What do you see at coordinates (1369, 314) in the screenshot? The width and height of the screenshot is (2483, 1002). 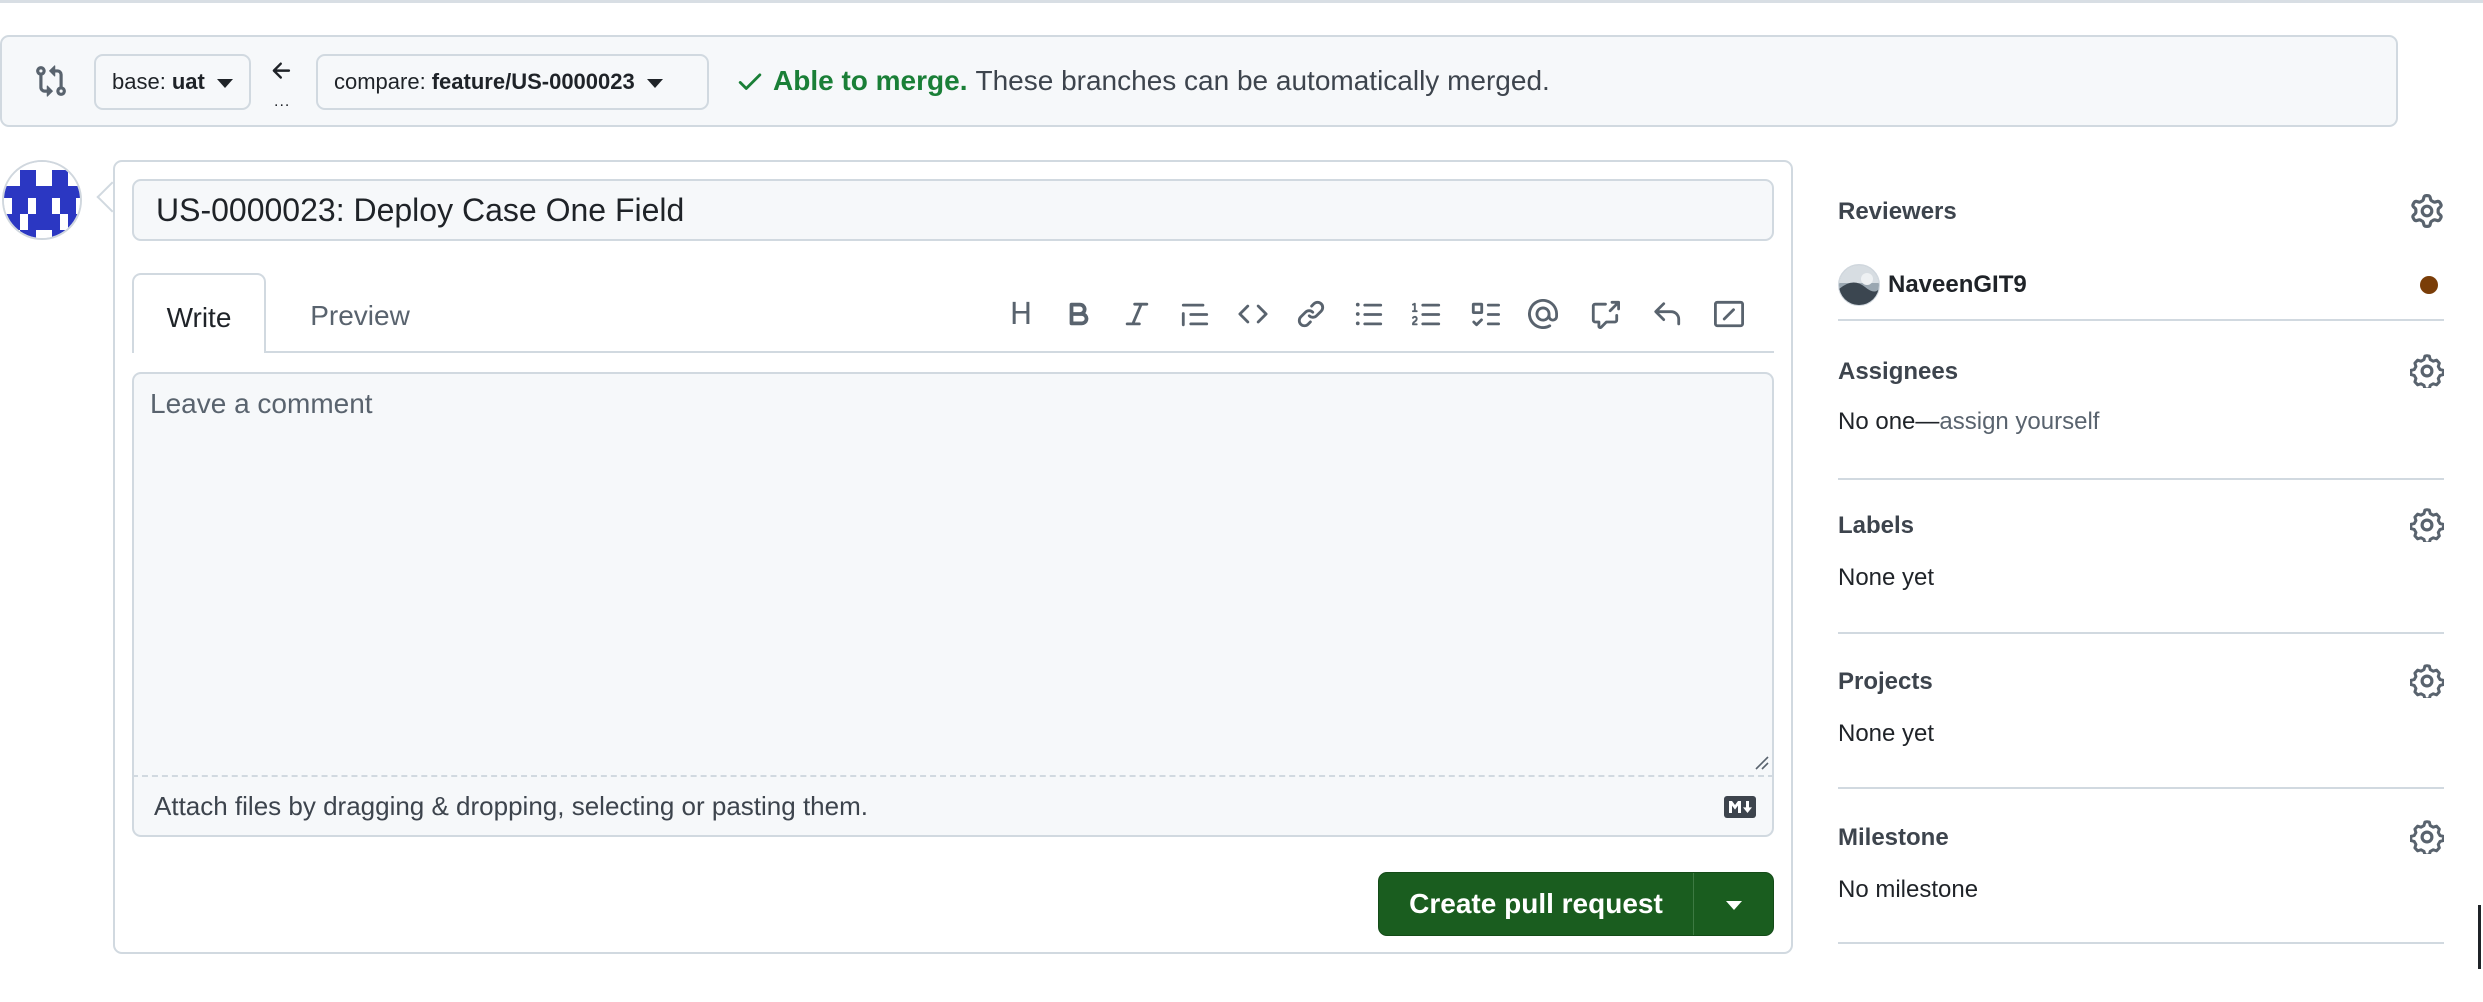 I see `unordered-list-icon` at bounding box center [1369, 314].